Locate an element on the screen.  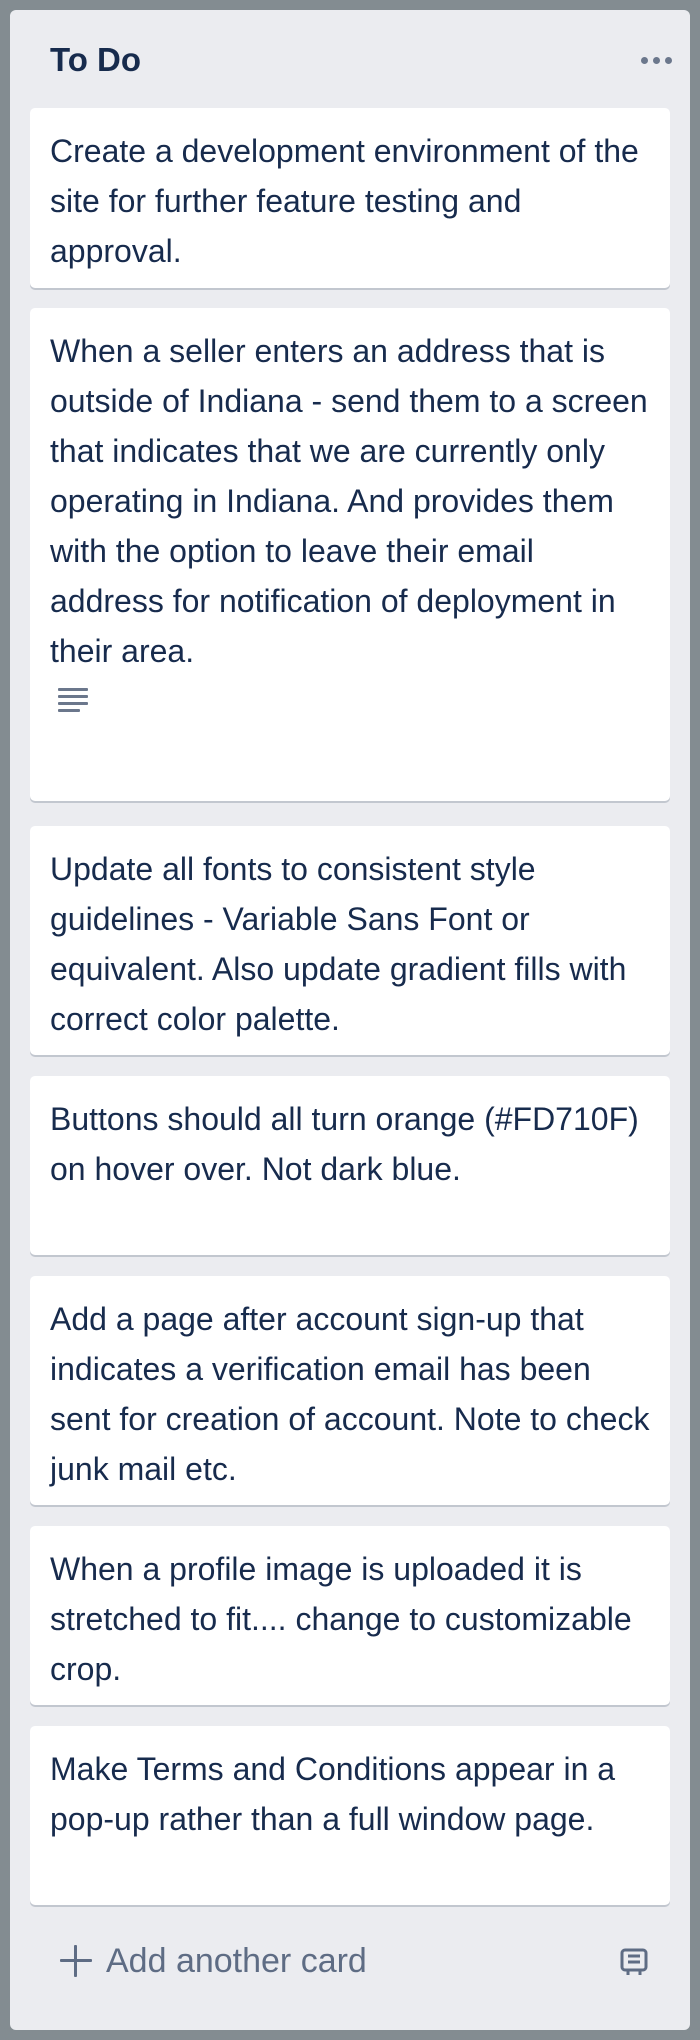
add-another-card-button: Add another card is located at coordinates (350, 1961).